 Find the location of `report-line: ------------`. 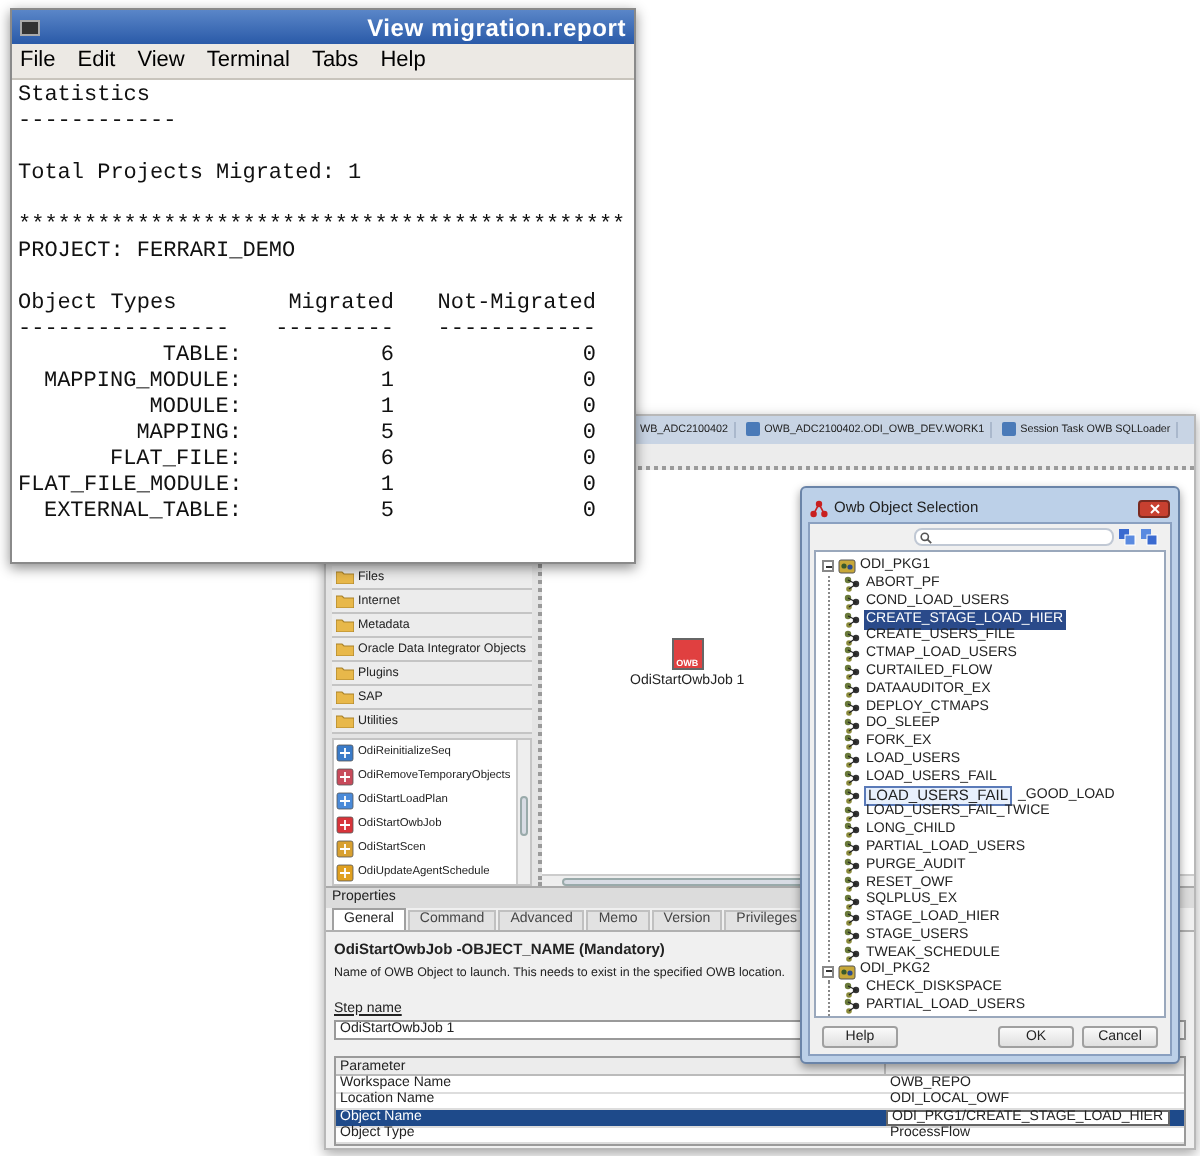

report-line: ------------ is located at coordinates (97, 123).